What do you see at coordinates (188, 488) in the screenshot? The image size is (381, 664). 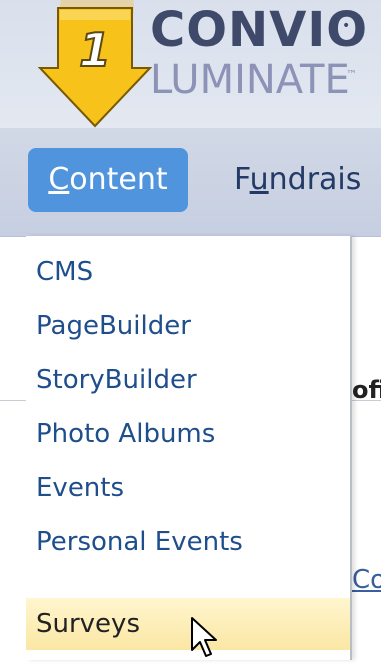 I see `menu-item-events: Events` at bounding box center [188, 488].